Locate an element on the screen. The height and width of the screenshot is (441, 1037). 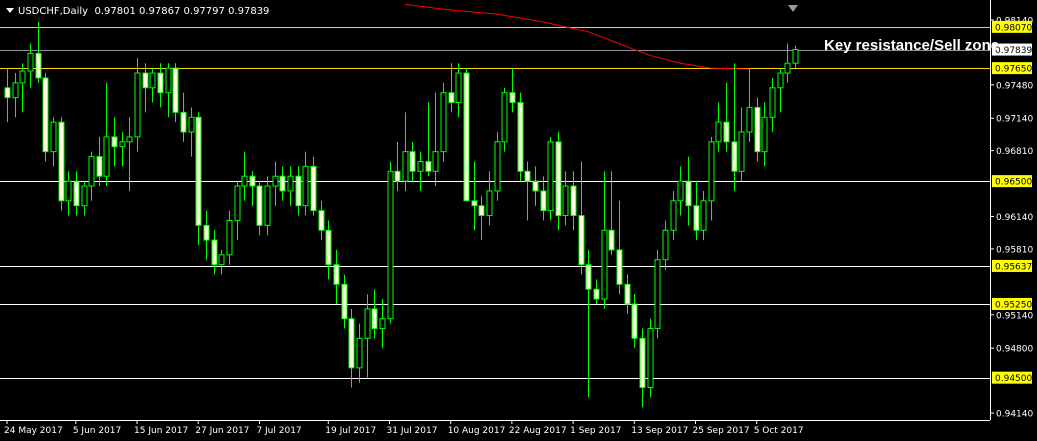
chart-shift-marker-icon is located at coordinates (793, 8).